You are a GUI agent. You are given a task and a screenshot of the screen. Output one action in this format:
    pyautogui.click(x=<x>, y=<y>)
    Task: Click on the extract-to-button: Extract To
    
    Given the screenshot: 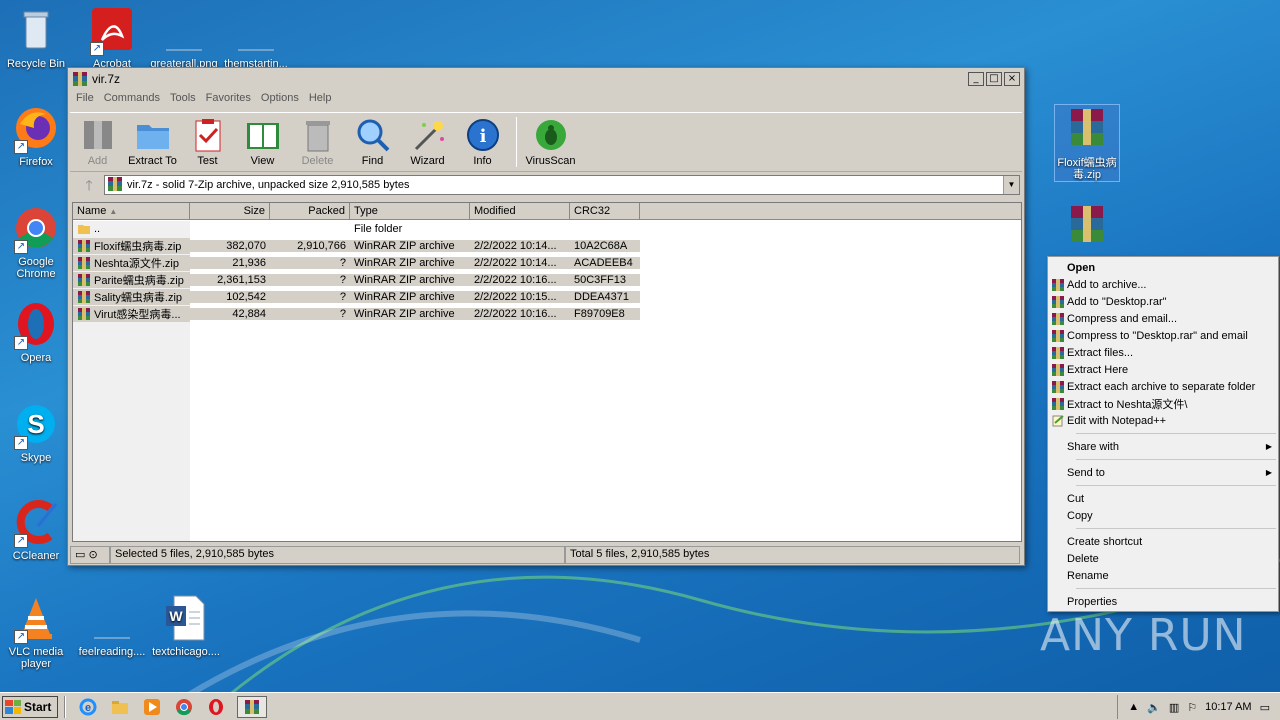 What is the action you would take?
    pyautogui.click(x=152, y=142)
    